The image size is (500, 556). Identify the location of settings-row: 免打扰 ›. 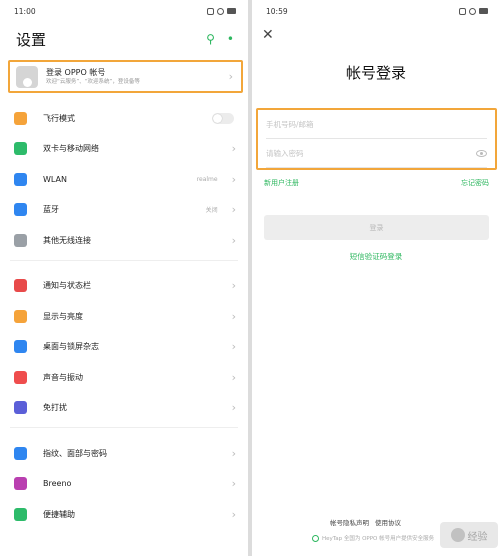
(124, 408).